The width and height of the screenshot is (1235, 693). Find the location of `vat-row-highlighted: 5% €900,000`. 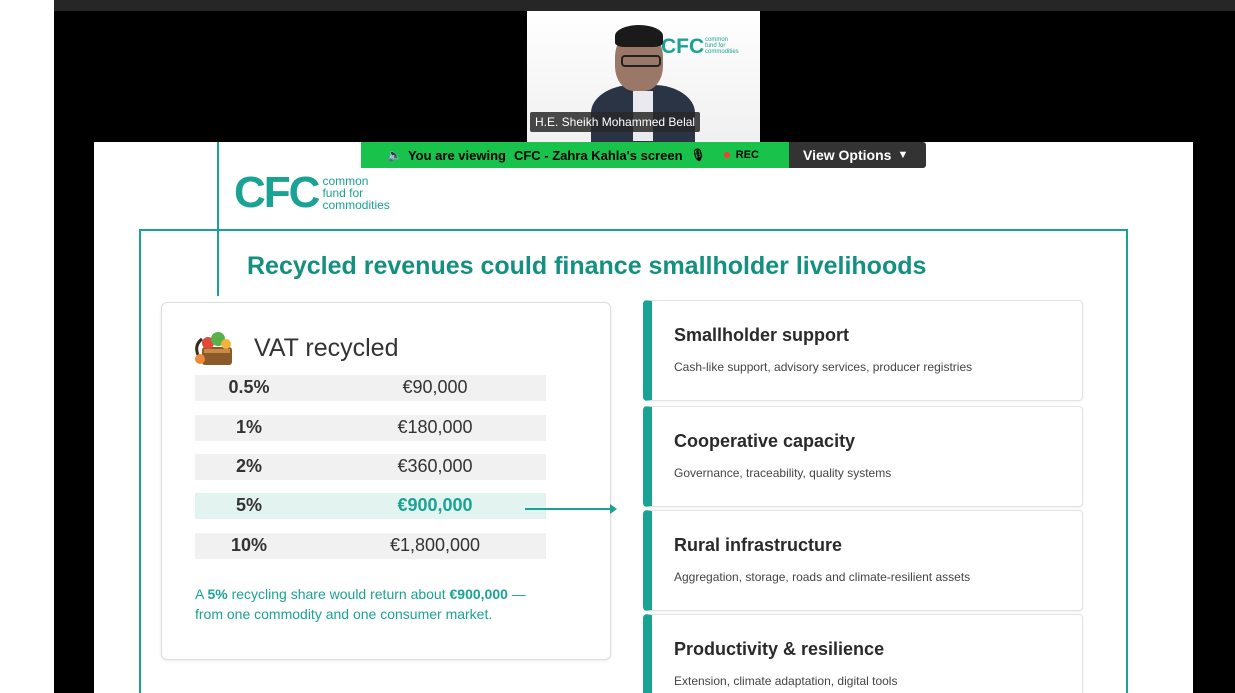

vat-row-highlighted: 5% €900,000 is located at coordinates (370, 506).